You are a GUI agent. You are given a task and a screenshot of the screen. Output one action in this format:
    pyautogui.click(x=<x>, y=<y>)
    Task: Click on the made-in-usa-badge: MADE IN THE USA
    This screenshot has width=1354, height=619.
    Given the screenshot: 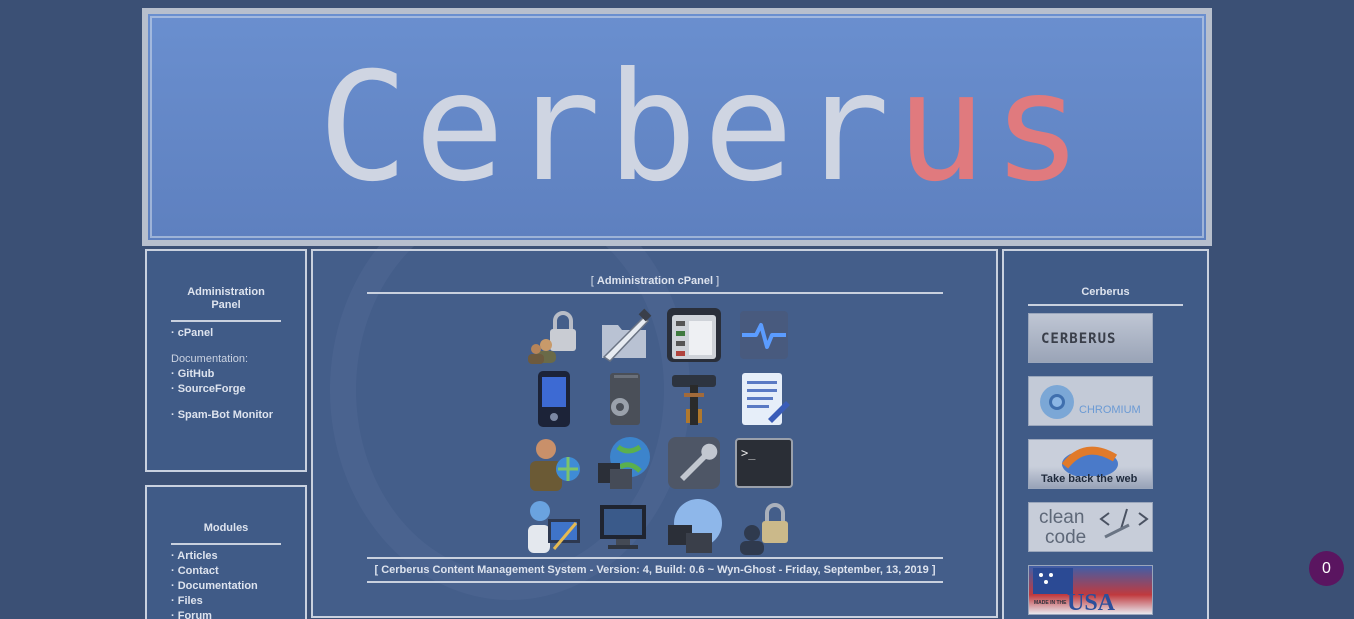 What is the action you would take?
    pyautogui.click(x=1090, y=590)
    